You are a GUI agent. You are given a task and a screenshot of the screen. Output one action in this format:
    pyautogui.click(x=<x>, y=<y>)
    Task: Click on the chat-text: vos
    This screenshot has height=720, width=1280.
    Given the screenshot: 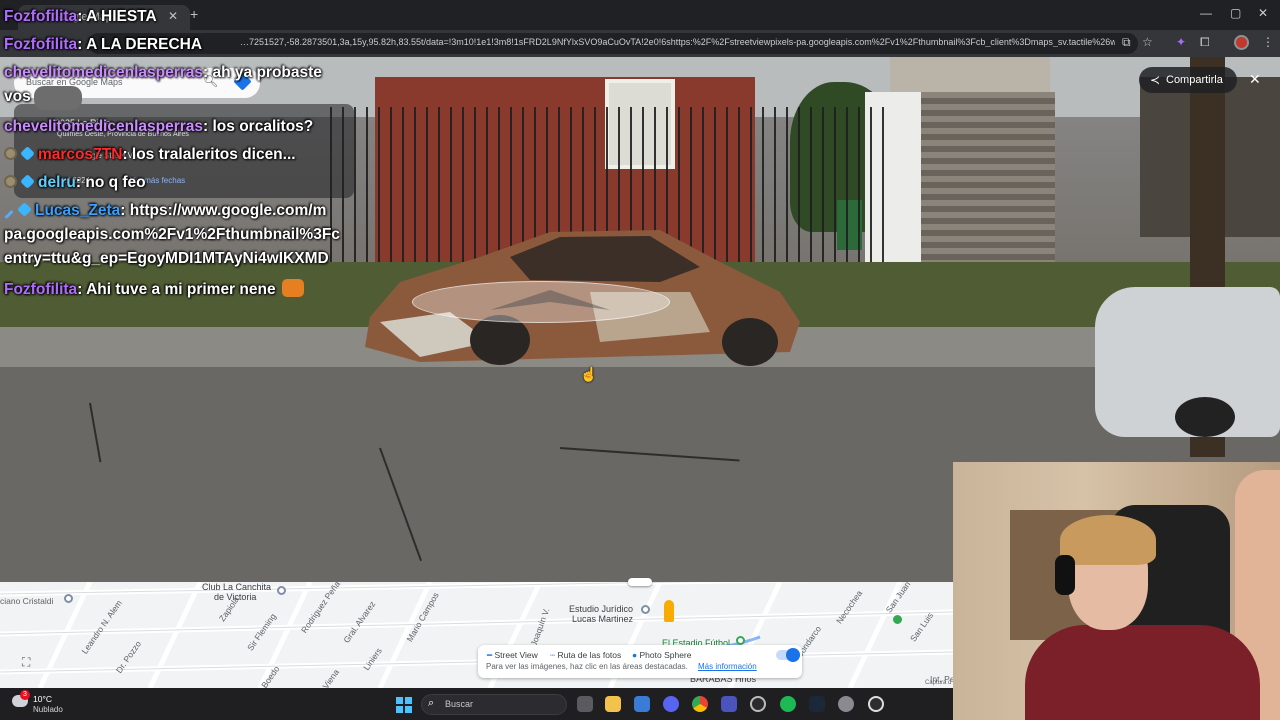 What is the action you would take?
    pyautogui.click(x=17, y=96)
    